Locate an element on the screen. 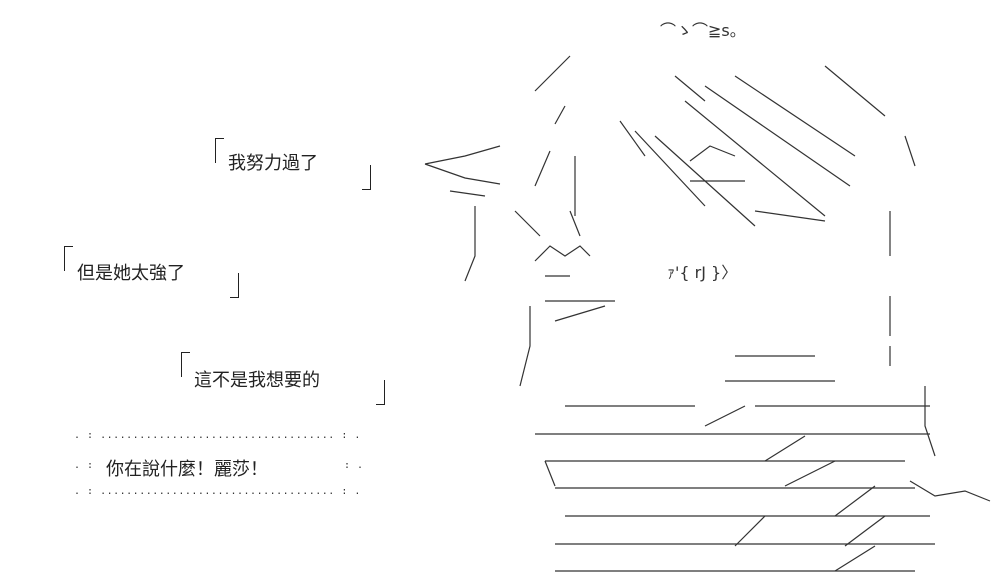 The image size is (1002, 586). left-hand is located at coordinates (462, 171).